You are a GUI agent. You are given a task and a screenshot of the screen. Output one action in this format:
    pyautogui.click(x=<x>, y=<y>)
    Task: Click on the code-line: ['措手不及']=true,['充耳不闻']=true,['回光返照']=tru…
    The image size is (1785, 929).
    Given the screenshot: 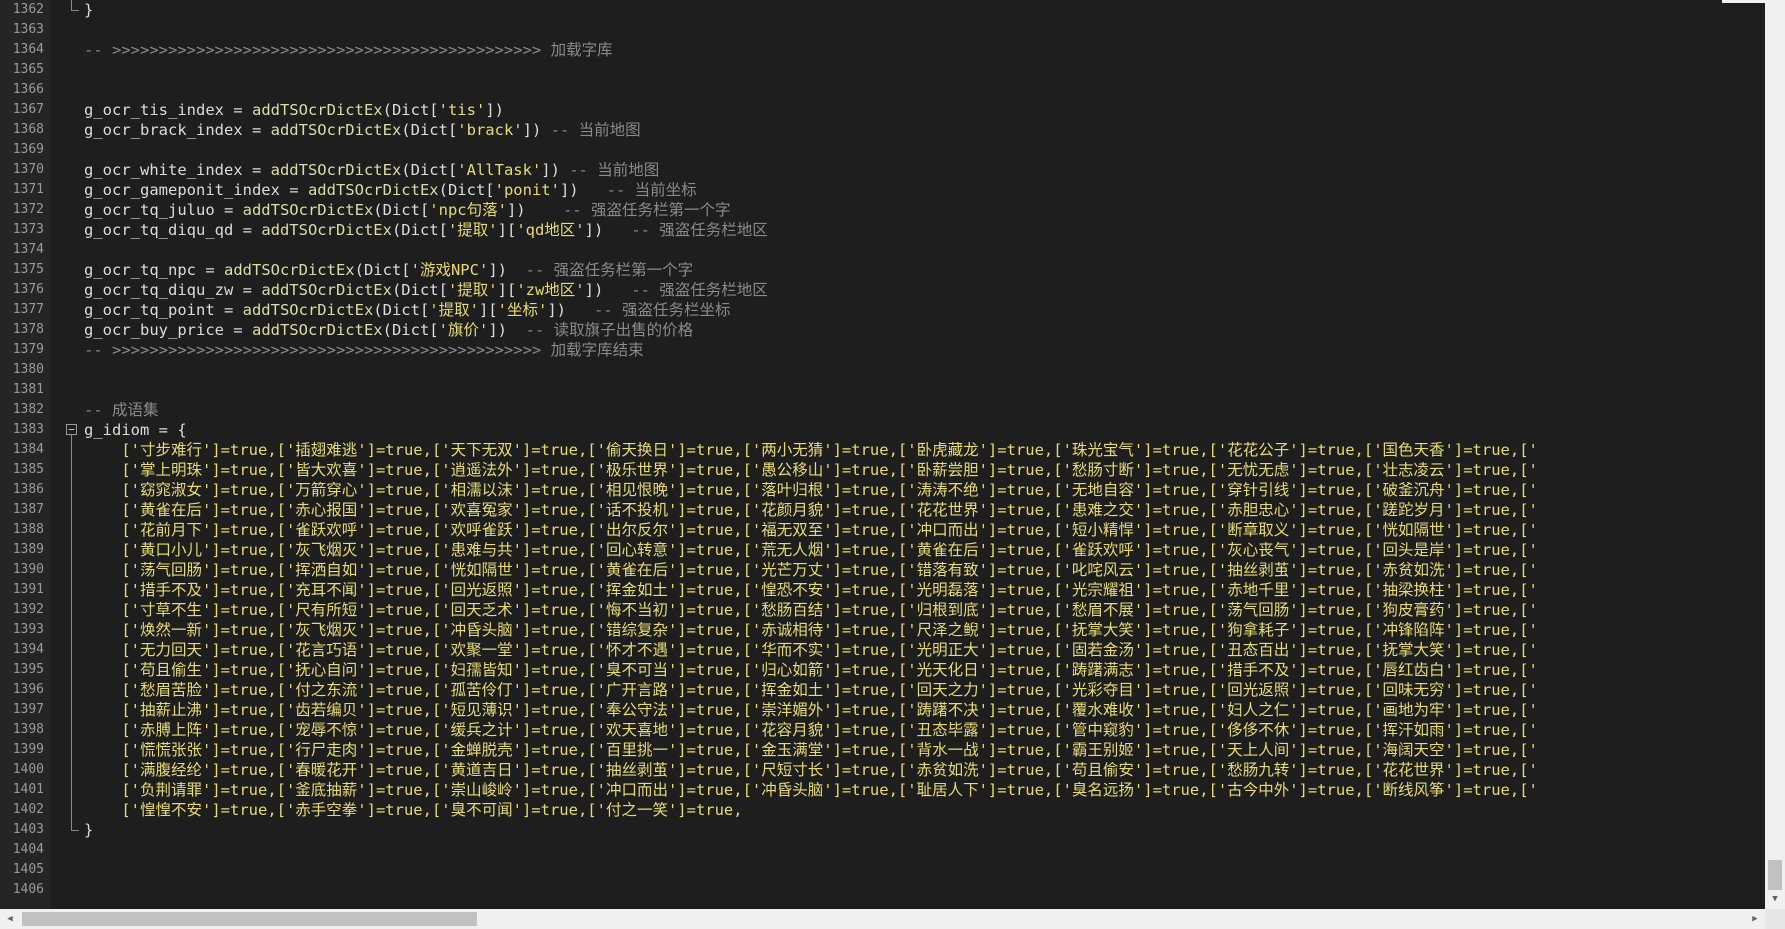 What is the action you would take?
    pyautogui.click(x=811, y=590)
    